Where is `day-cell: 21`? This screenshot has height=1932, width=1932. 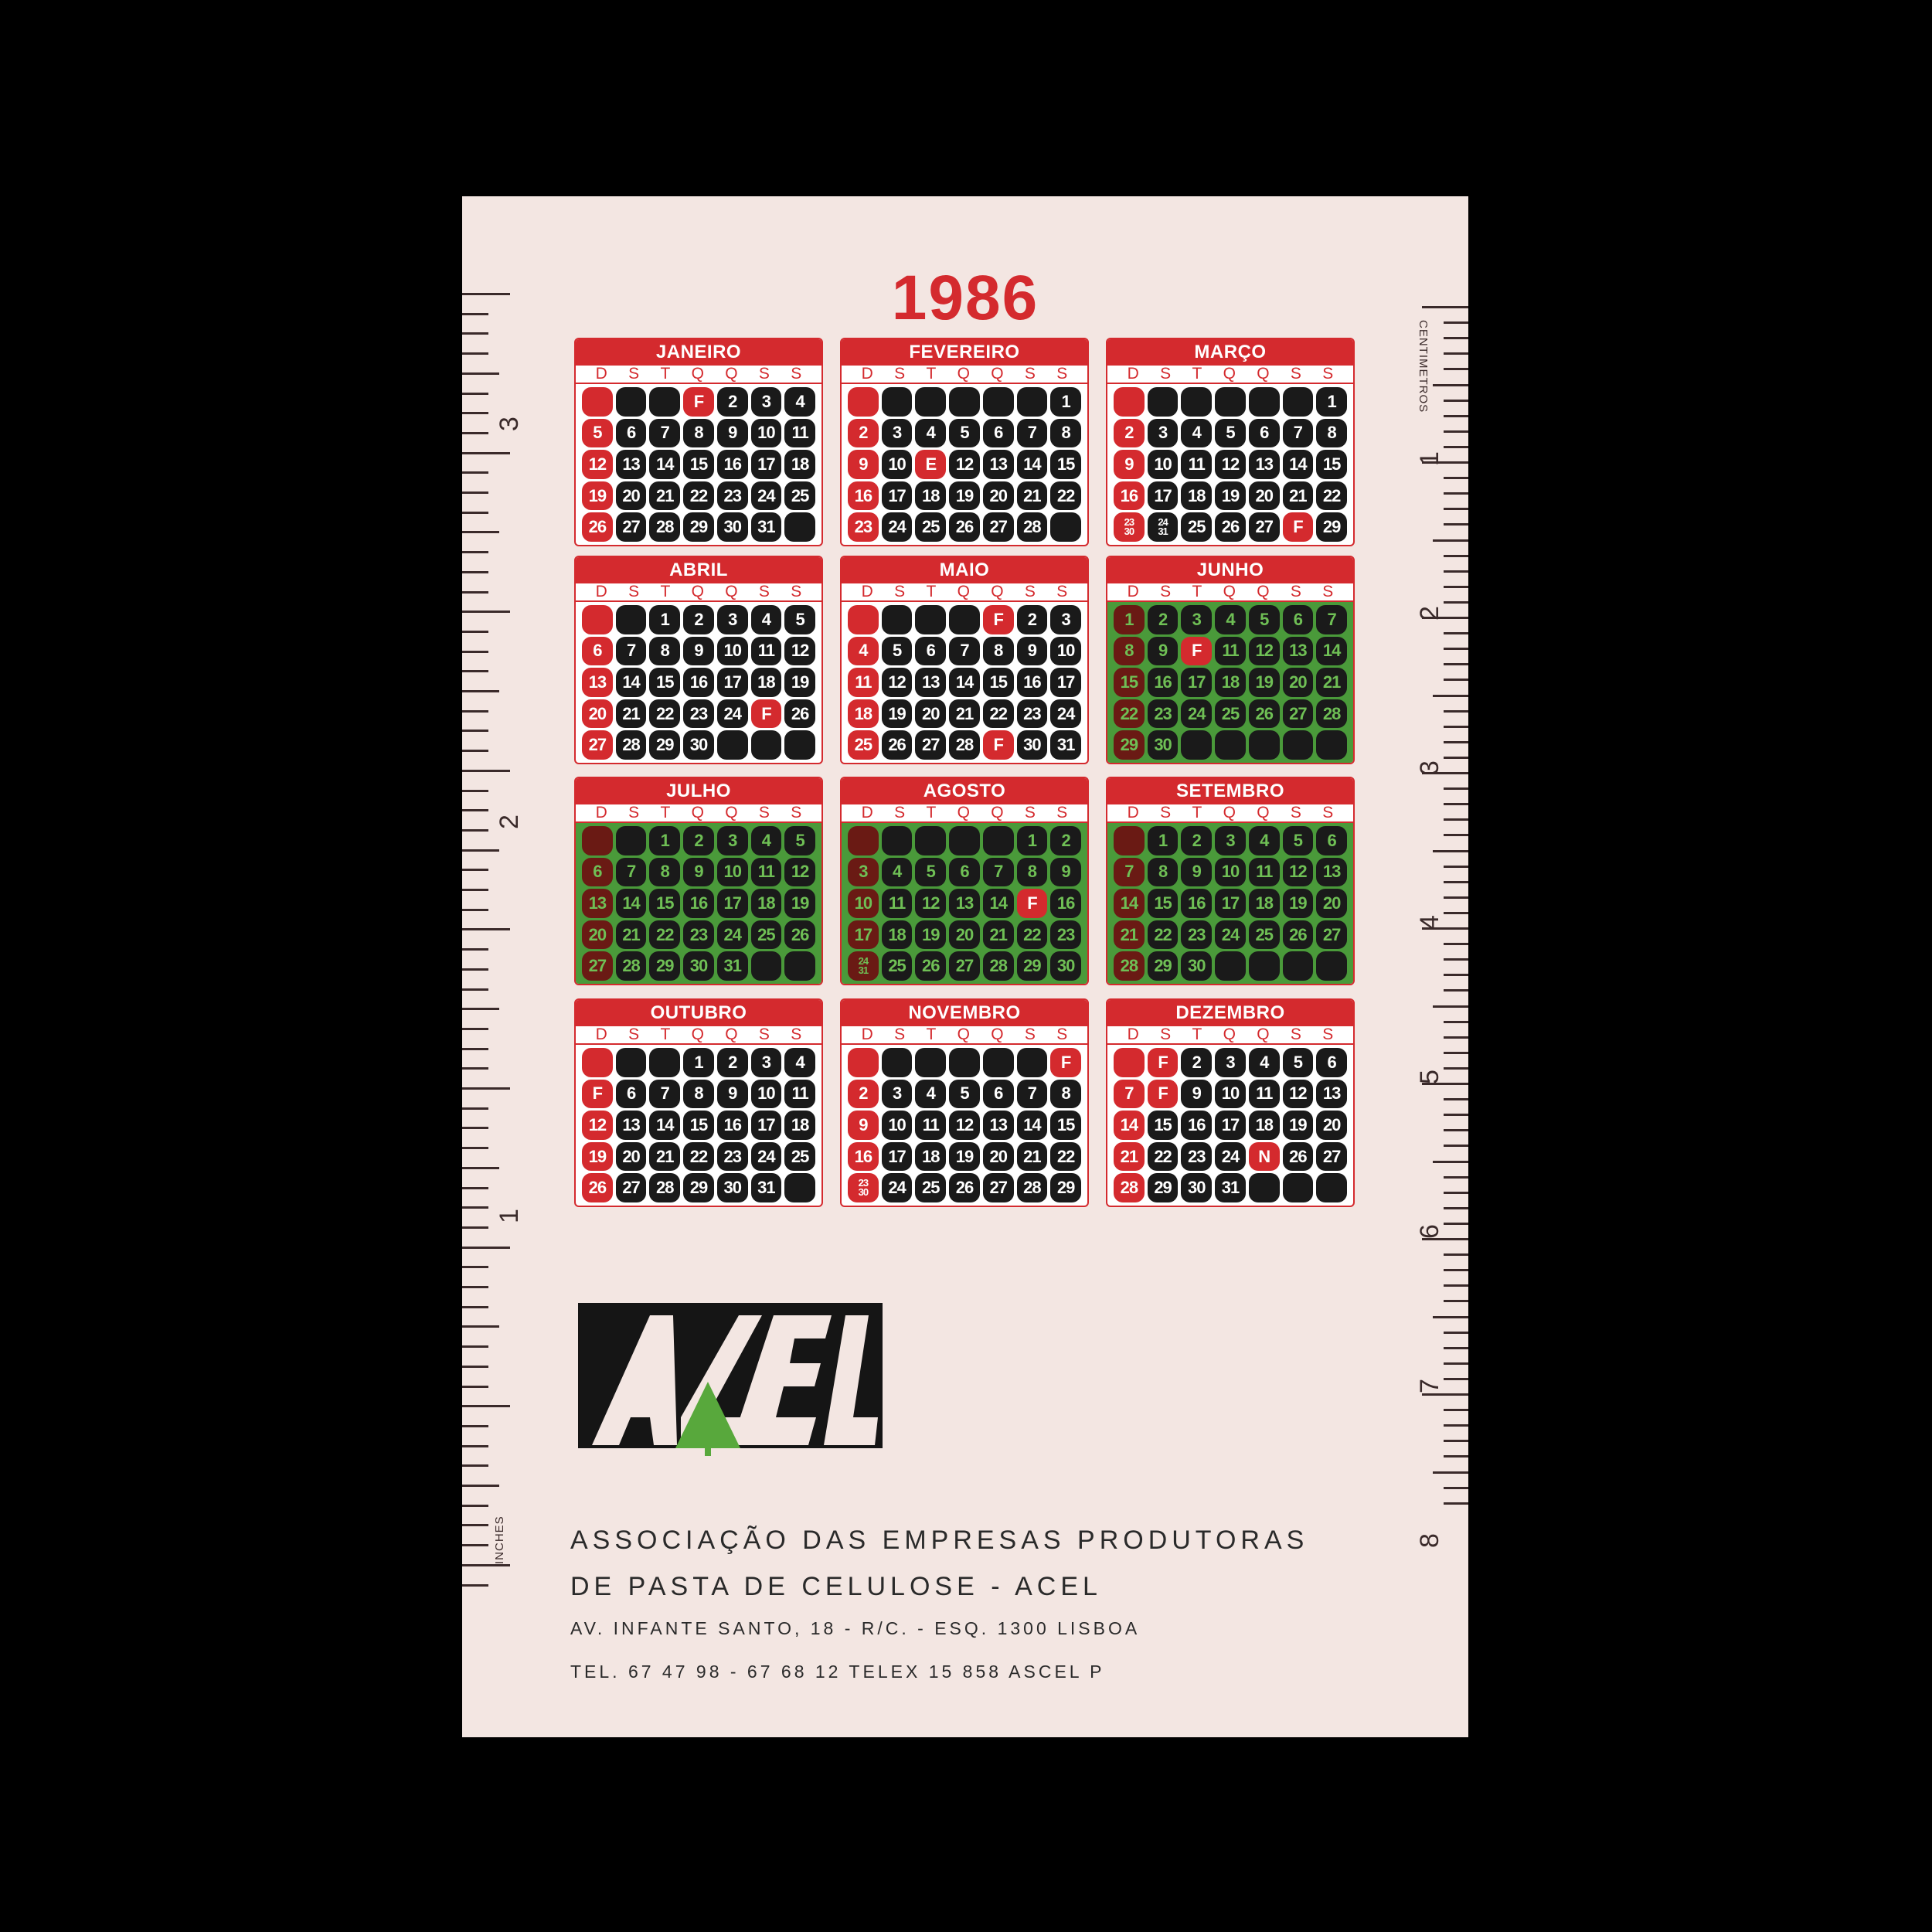 day-cell: 21 is located at coordinates (998, 935).